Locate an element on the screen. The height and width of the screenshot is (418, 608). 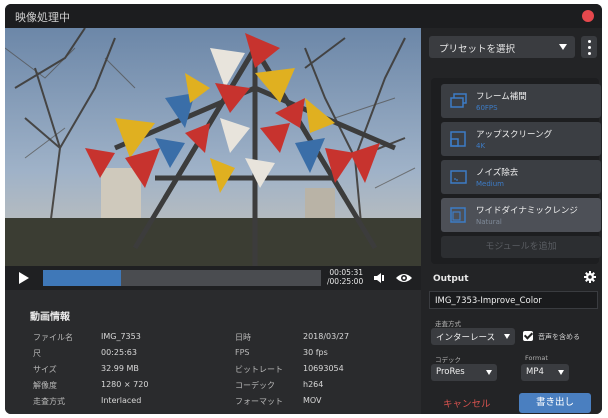
info-value: IMG_7353 is located at coordinates (121, 336).